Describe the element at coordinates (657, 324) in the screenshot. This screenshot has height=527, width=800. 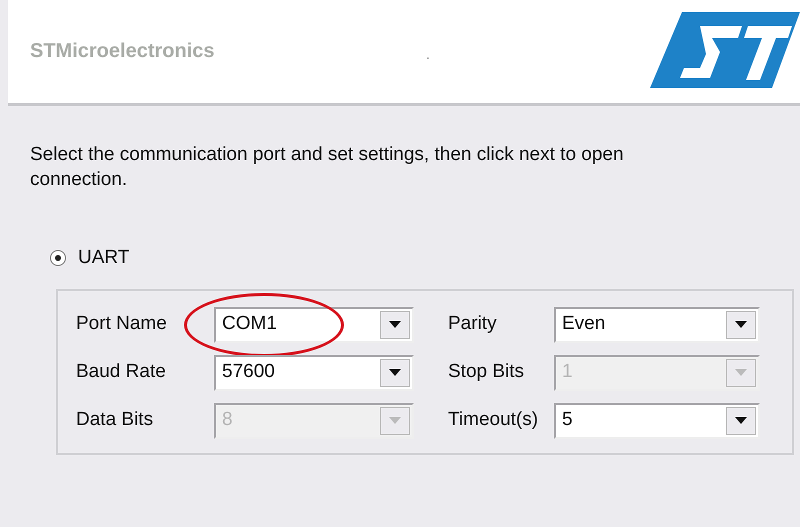
I see `dropdown-field: Even` at that location.